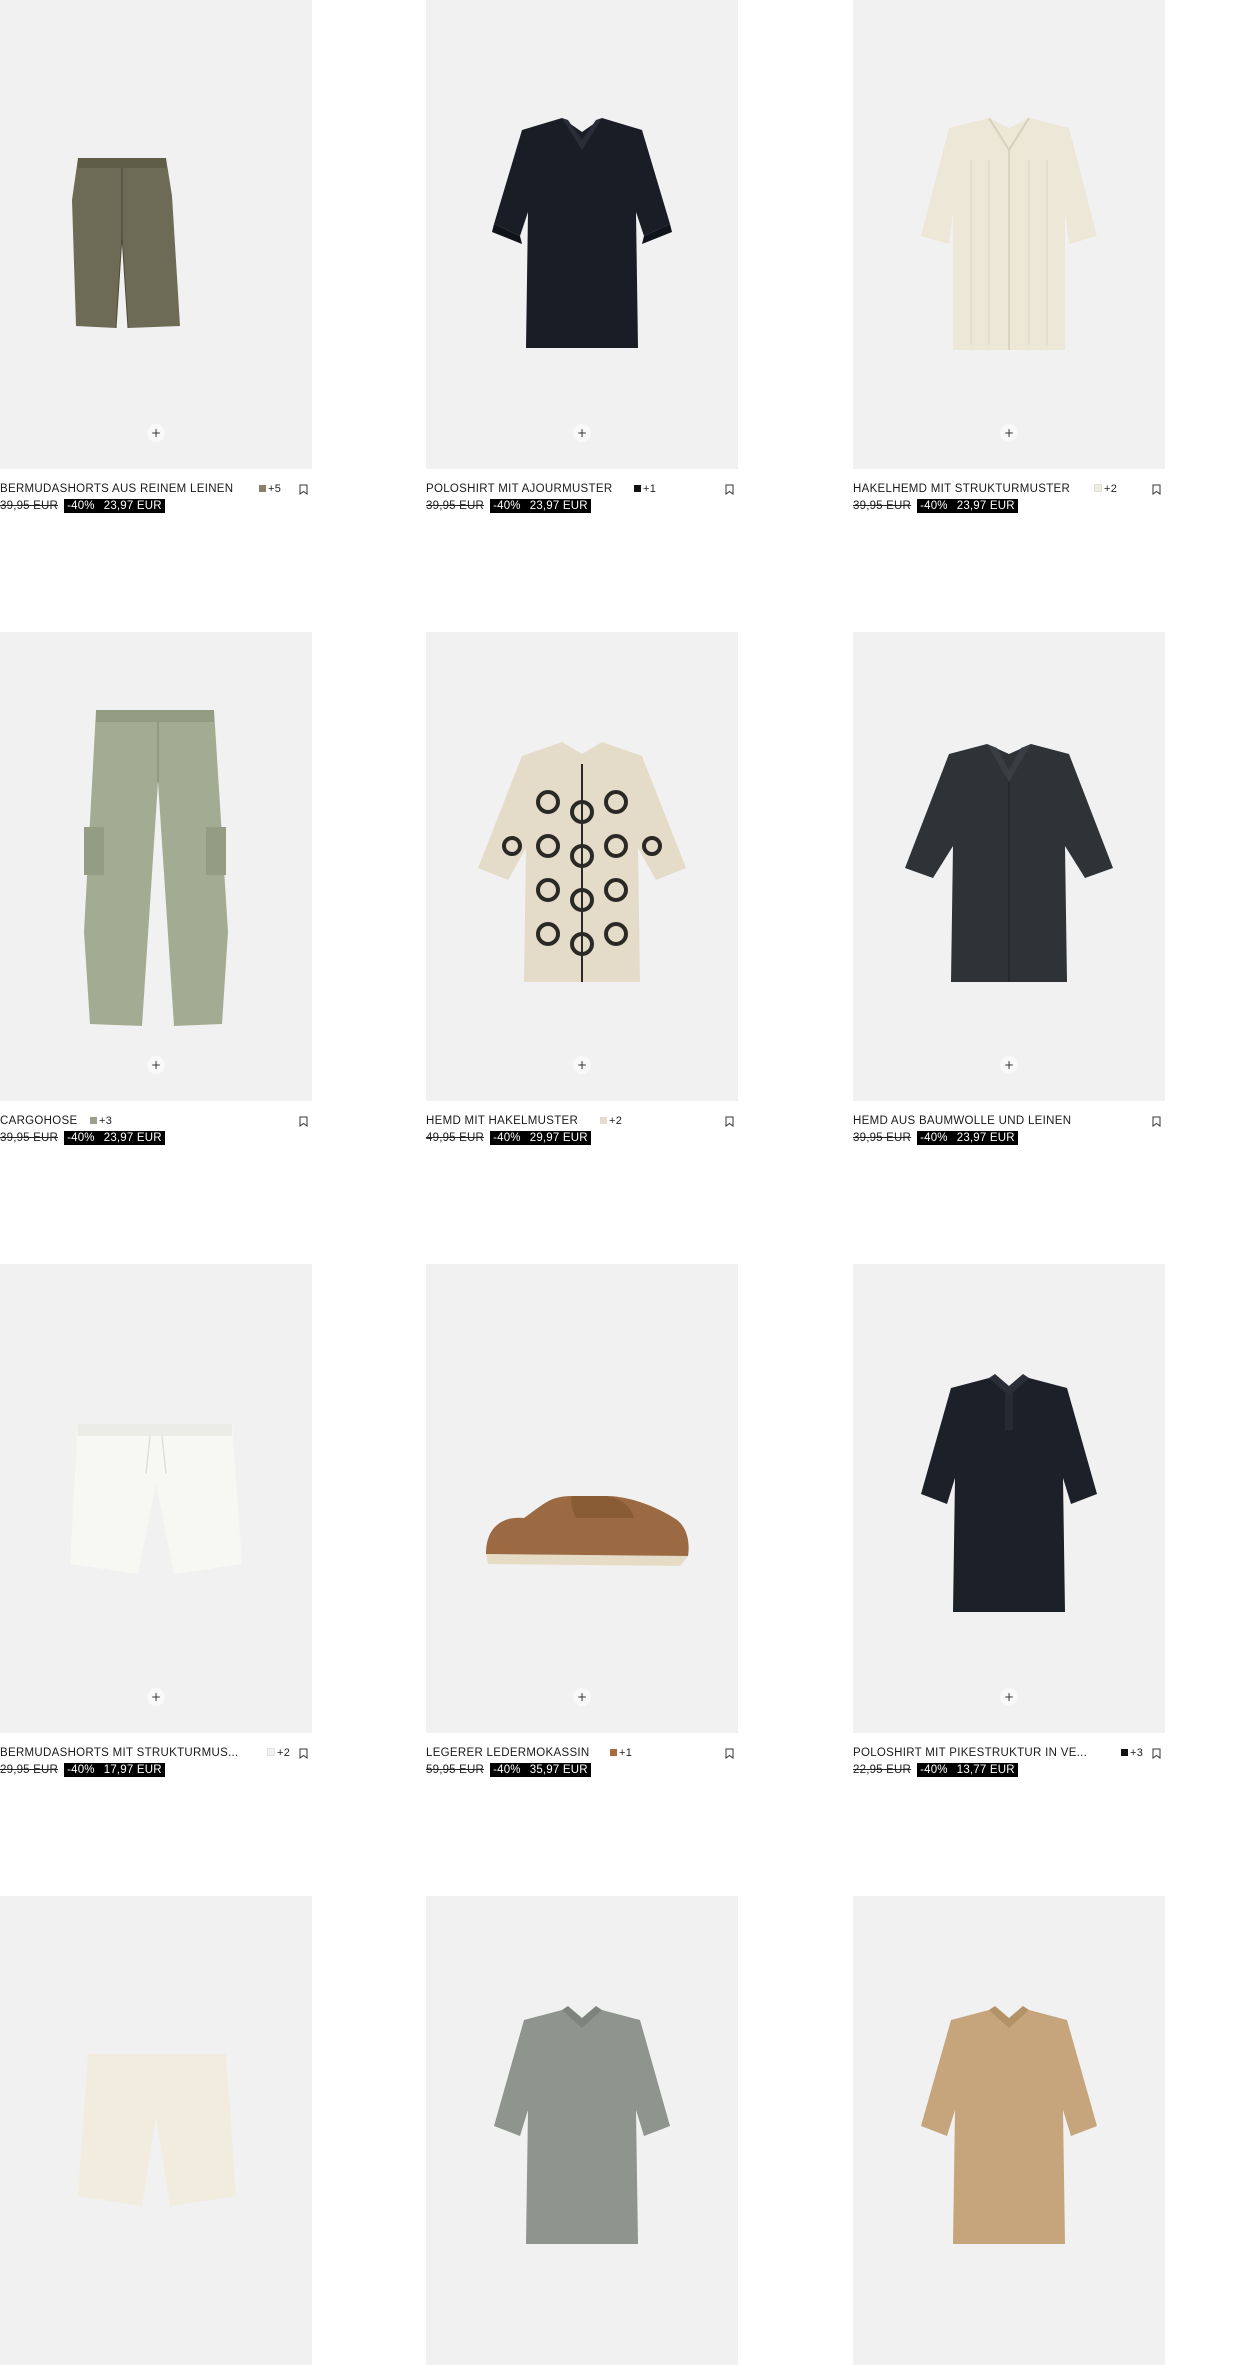  I want to click on product-image-charcoal-shirt: +, so click(1009, 866).